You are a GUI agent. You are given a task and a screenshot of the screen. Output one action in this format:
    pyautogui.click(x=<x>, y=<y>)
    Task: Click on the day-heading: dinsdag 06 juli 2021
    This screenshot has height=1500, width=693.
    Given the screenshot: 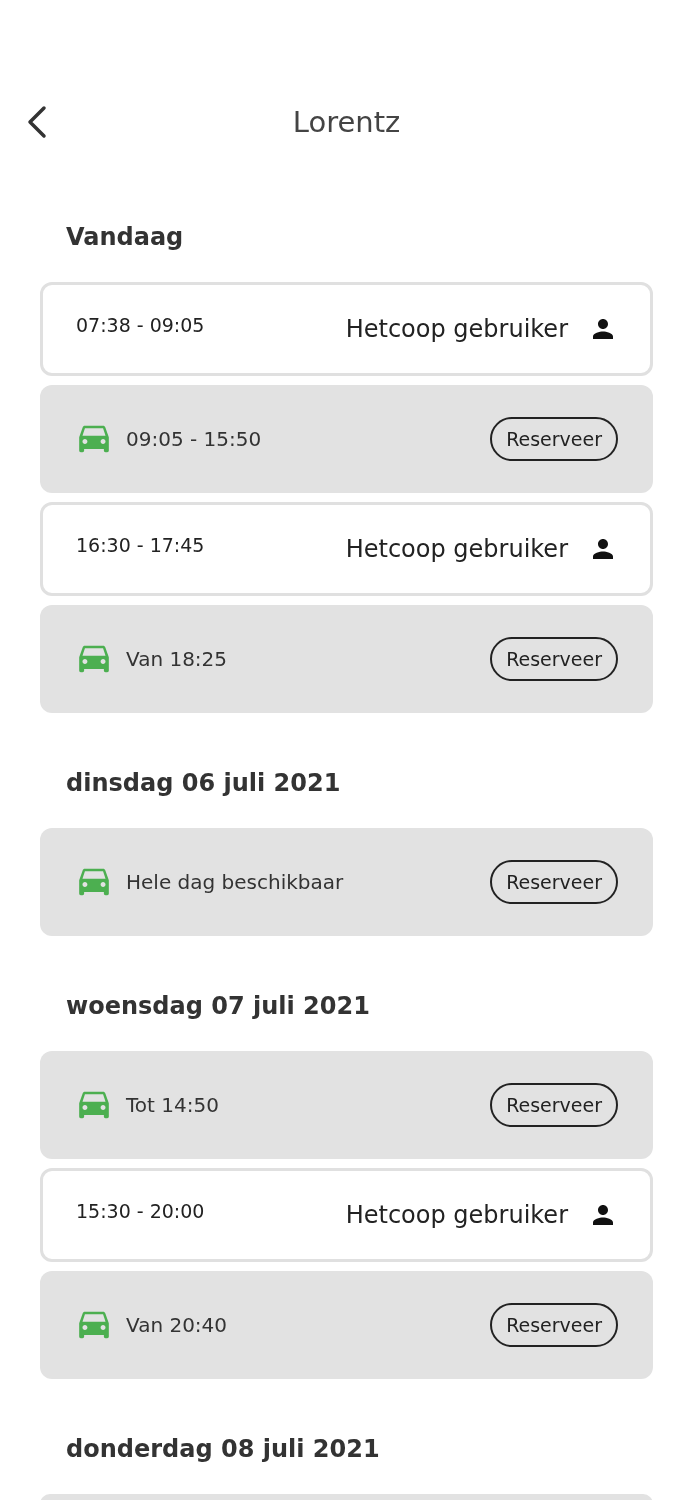 What is the action you would take?
    pyautogui.click(x=203, y=783)
    